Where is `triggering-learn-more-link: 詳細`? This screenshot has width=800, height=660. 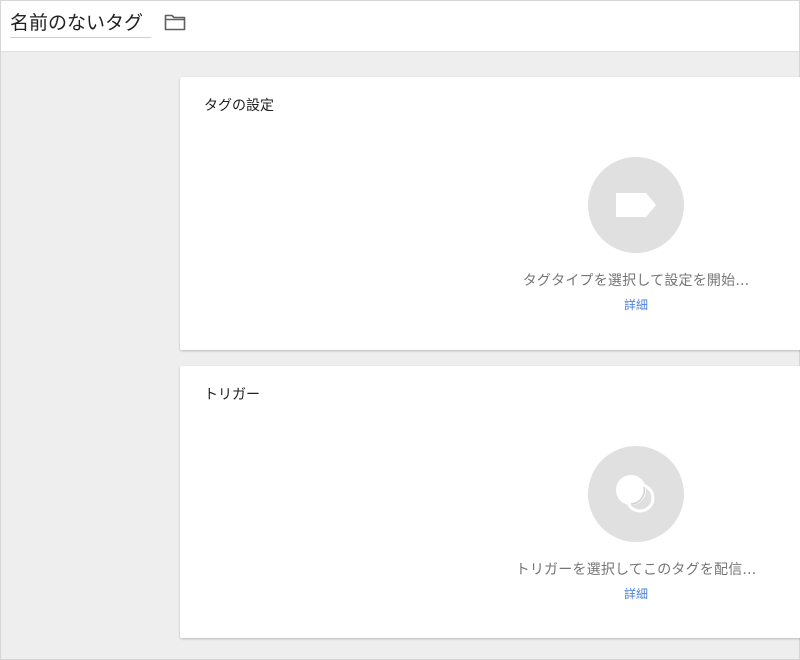
triggering-learn-more-link: 詳細 is located at coordinates (636, 593).